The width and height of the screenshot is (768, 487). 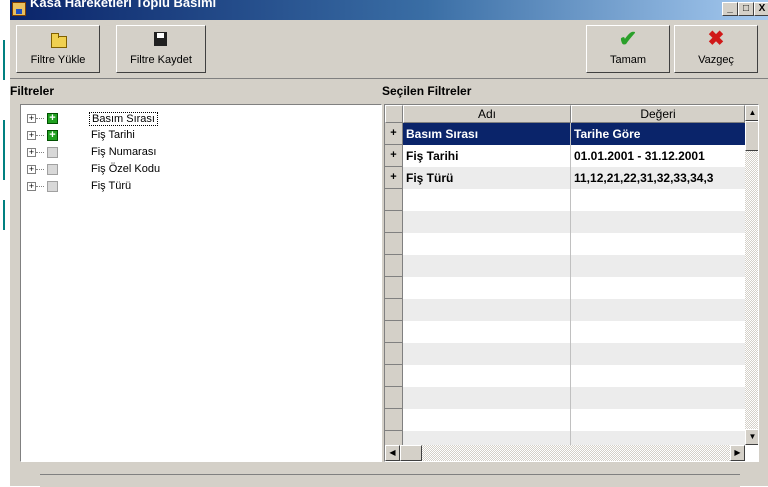 What do you see at coordinates (427, 91) in the screenshot?
I see `selected-filters-heading: Seçilen Filtreler` at bounding box center [427, 91].